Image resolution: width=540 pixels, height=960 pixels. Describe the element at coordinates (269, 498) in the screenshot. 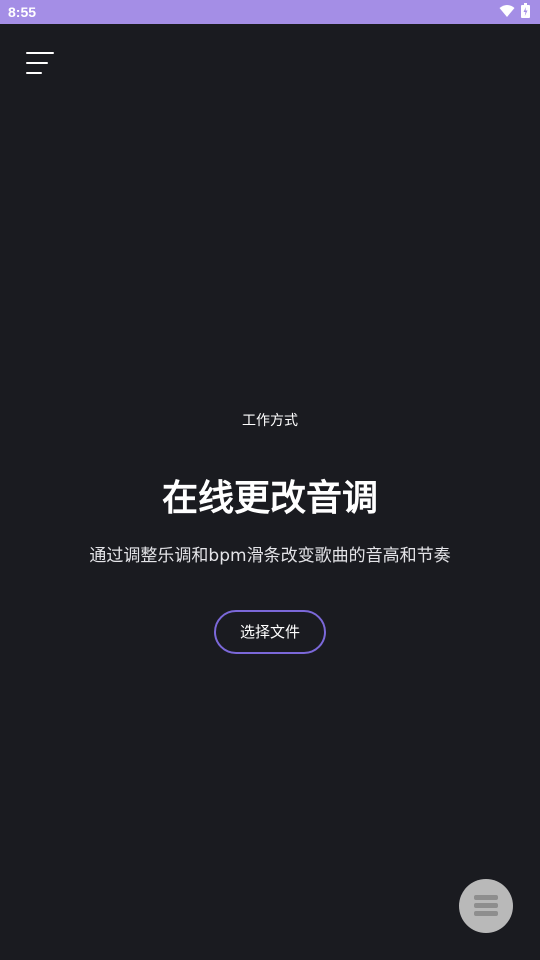

I see `page-title: 在线更改音调` at that location.